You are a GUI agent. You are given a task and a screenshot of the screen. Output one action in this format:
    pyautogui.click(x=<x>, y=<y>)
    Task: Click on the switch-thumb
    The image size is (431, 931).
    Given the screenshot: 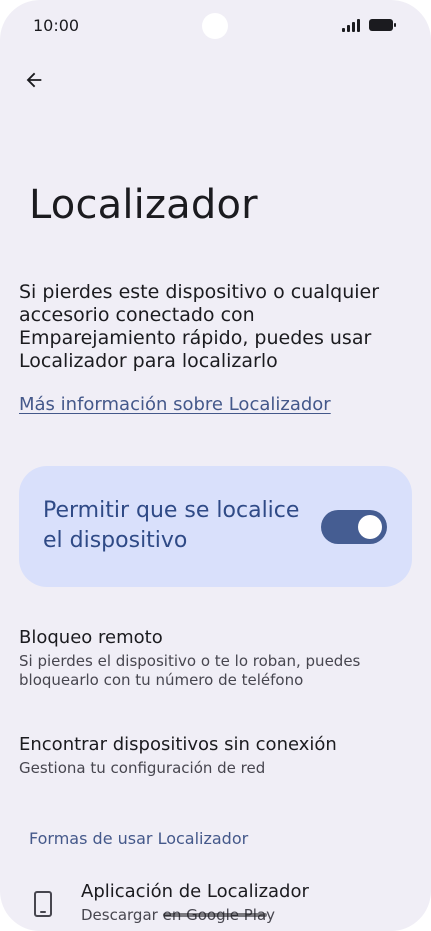 What is the action you would take?
    pyautogui.click(x=370, y=527)
    